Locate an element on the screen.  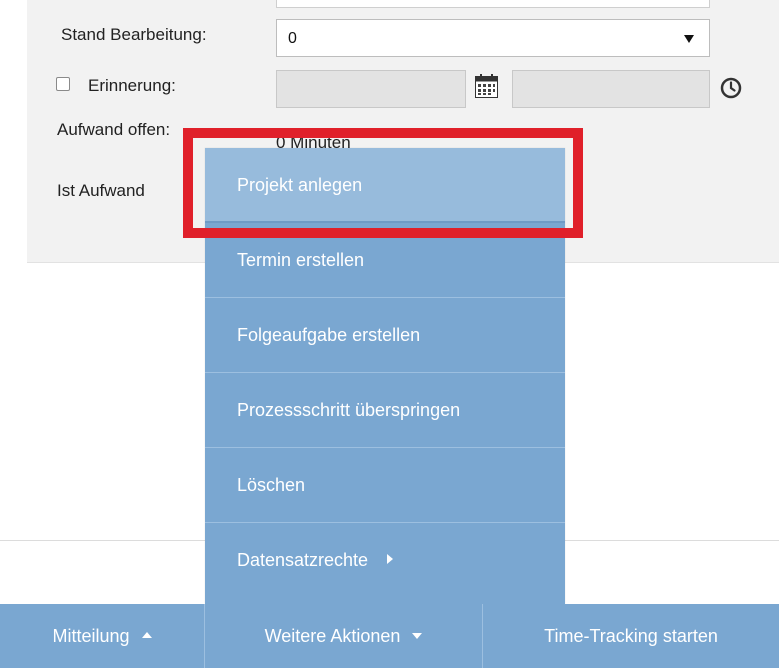
menu-item-loeschen: Löschen is located at coordinates (385, 485).